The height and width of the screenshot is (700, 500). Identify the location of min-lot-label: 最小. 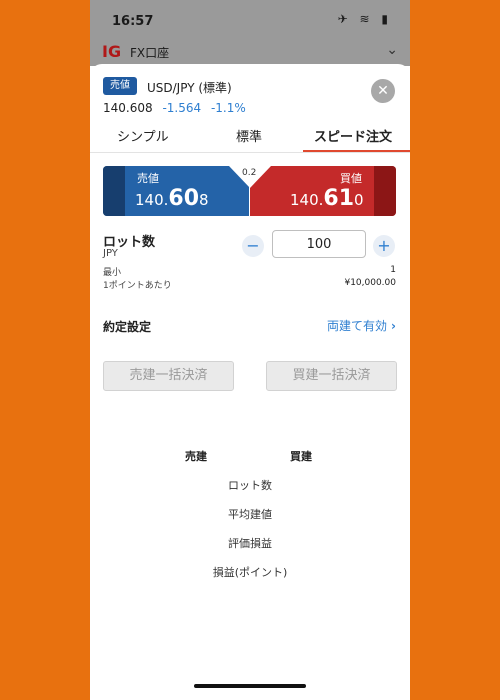
(112, 273).